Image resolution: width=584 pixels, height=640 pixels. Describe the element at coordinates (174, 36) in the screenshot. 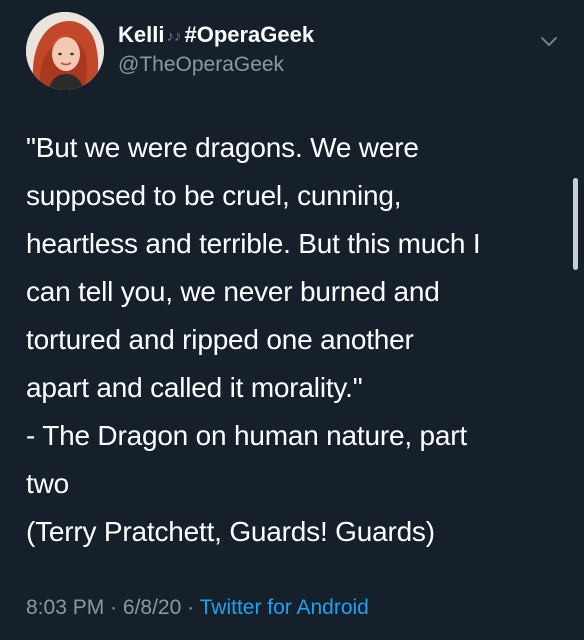

I see `musical-notes-icon: ♪♪` at that location.